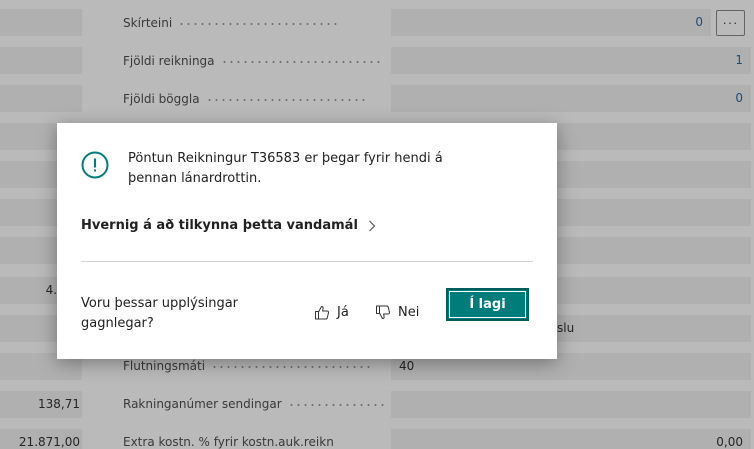  Describe the element at coordinates (383, 312) in the screenshot. I see `thumbs-down-icon` at that location.